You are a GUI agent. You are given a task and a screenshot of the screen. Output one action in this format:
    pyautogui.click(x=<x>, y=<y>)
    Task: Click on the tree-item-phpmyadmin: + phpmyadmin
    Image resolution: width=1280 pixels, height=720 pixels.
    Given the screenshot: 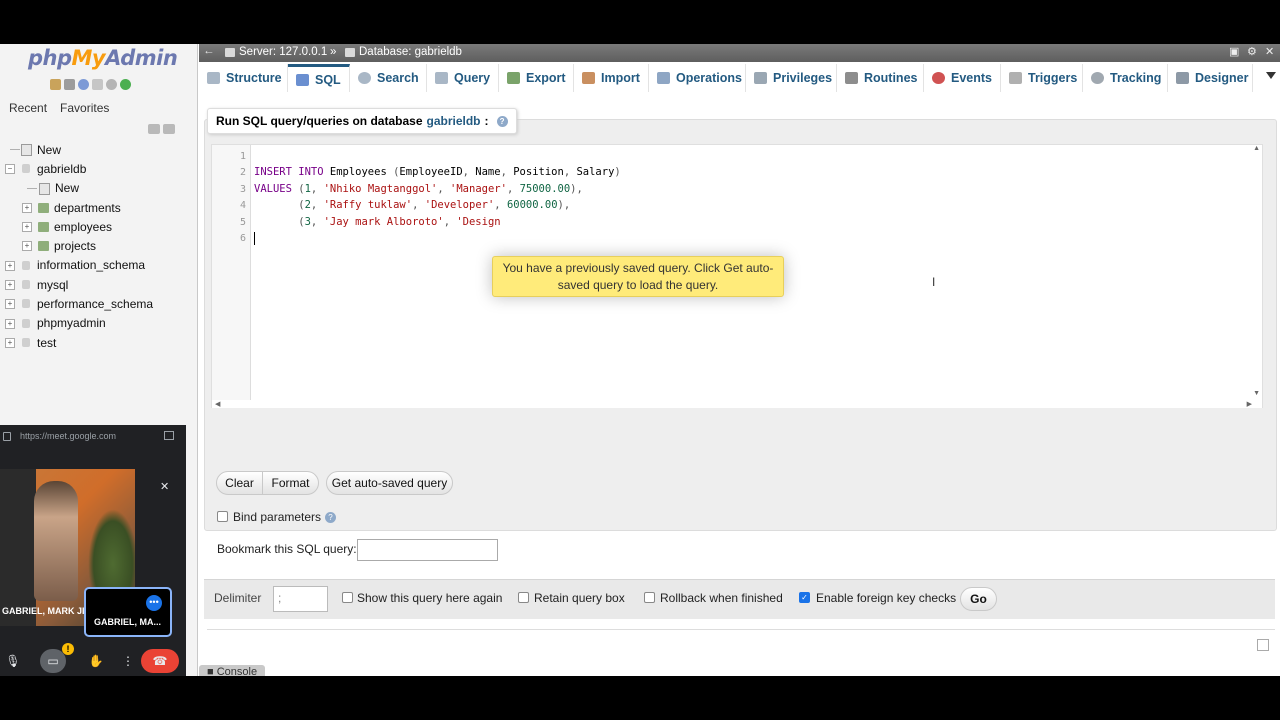 What is the action you would take?
    pyautogui.click(x=98, y=323)
    